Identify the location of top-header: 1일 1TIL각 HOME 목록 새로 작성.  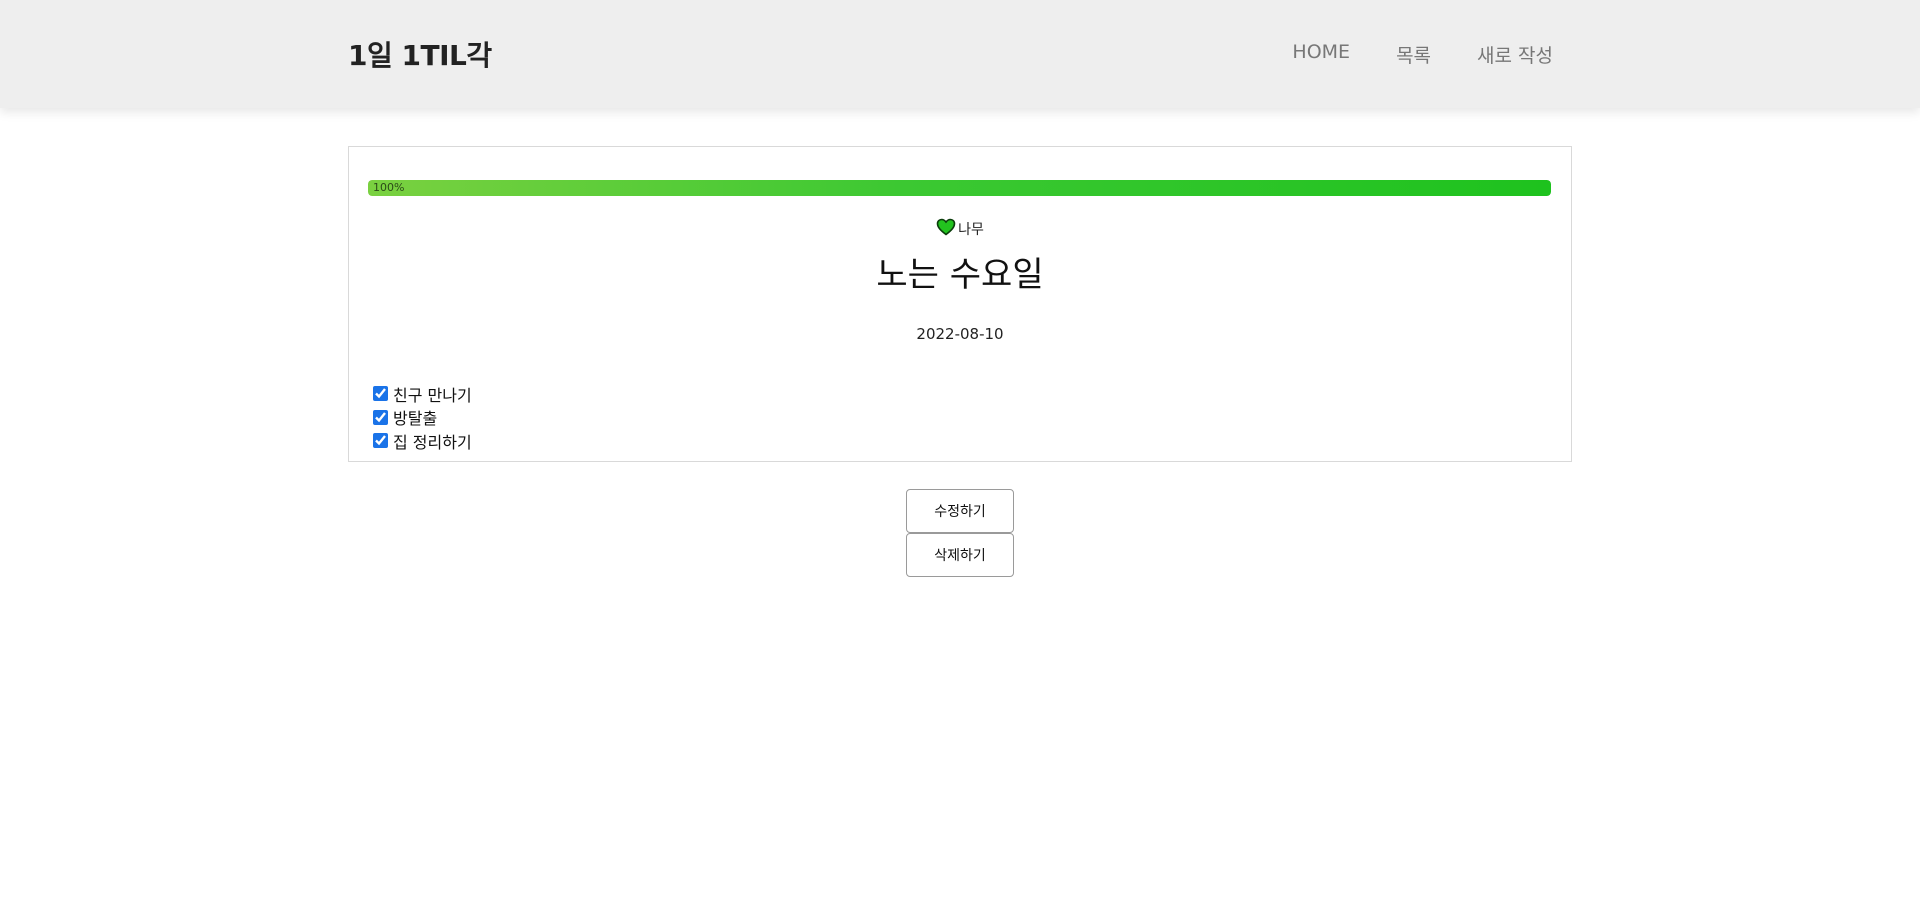
(960, 54).